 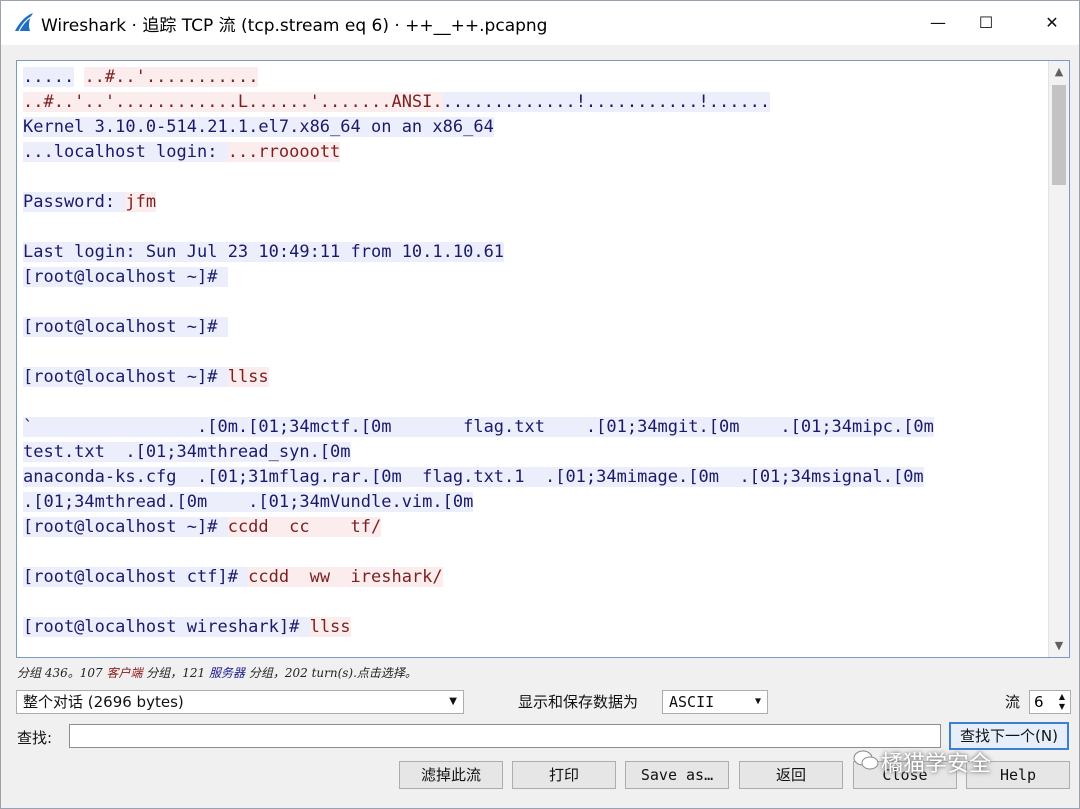 I want to click on status-server-label: 服务器, so click(x=227, y=673).